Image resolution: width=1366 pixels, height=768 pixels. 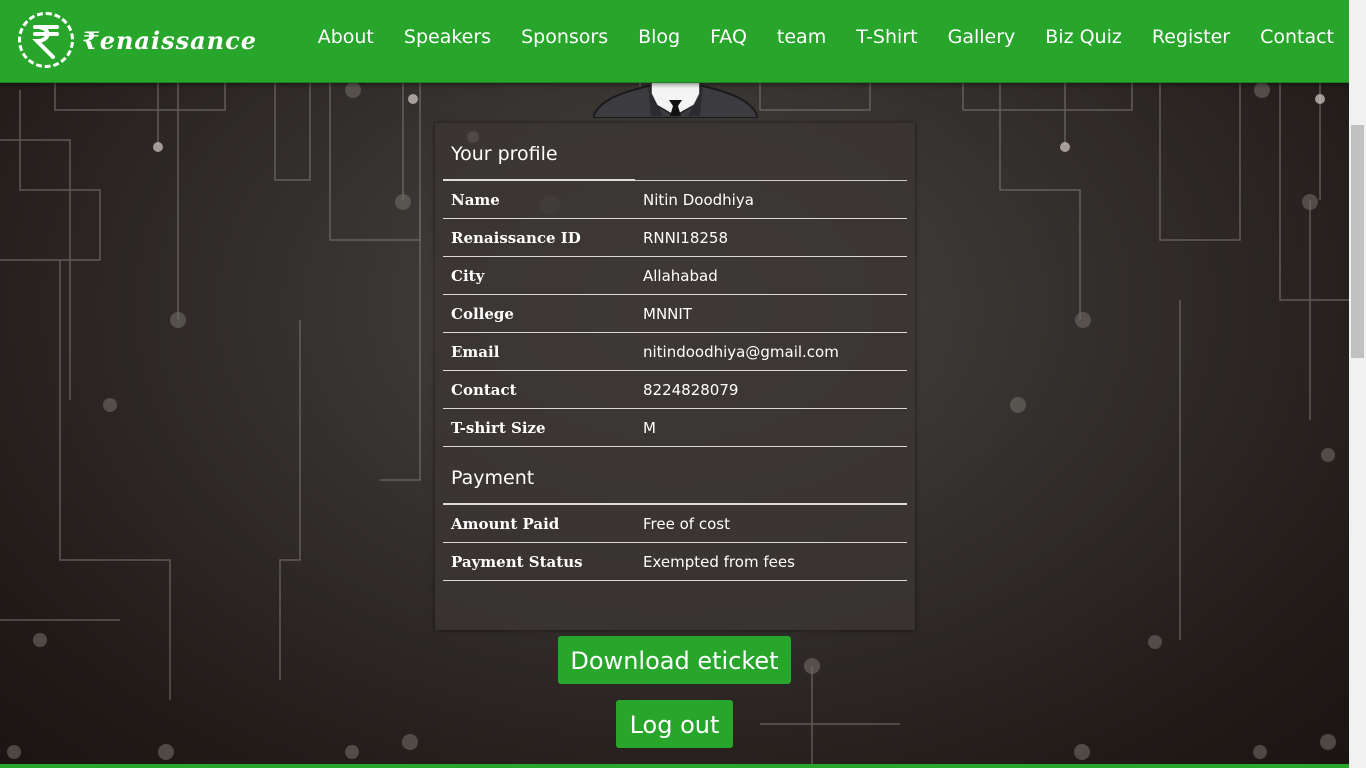 I want to click on payment-heading: Payment, so click(x=493, y=478).